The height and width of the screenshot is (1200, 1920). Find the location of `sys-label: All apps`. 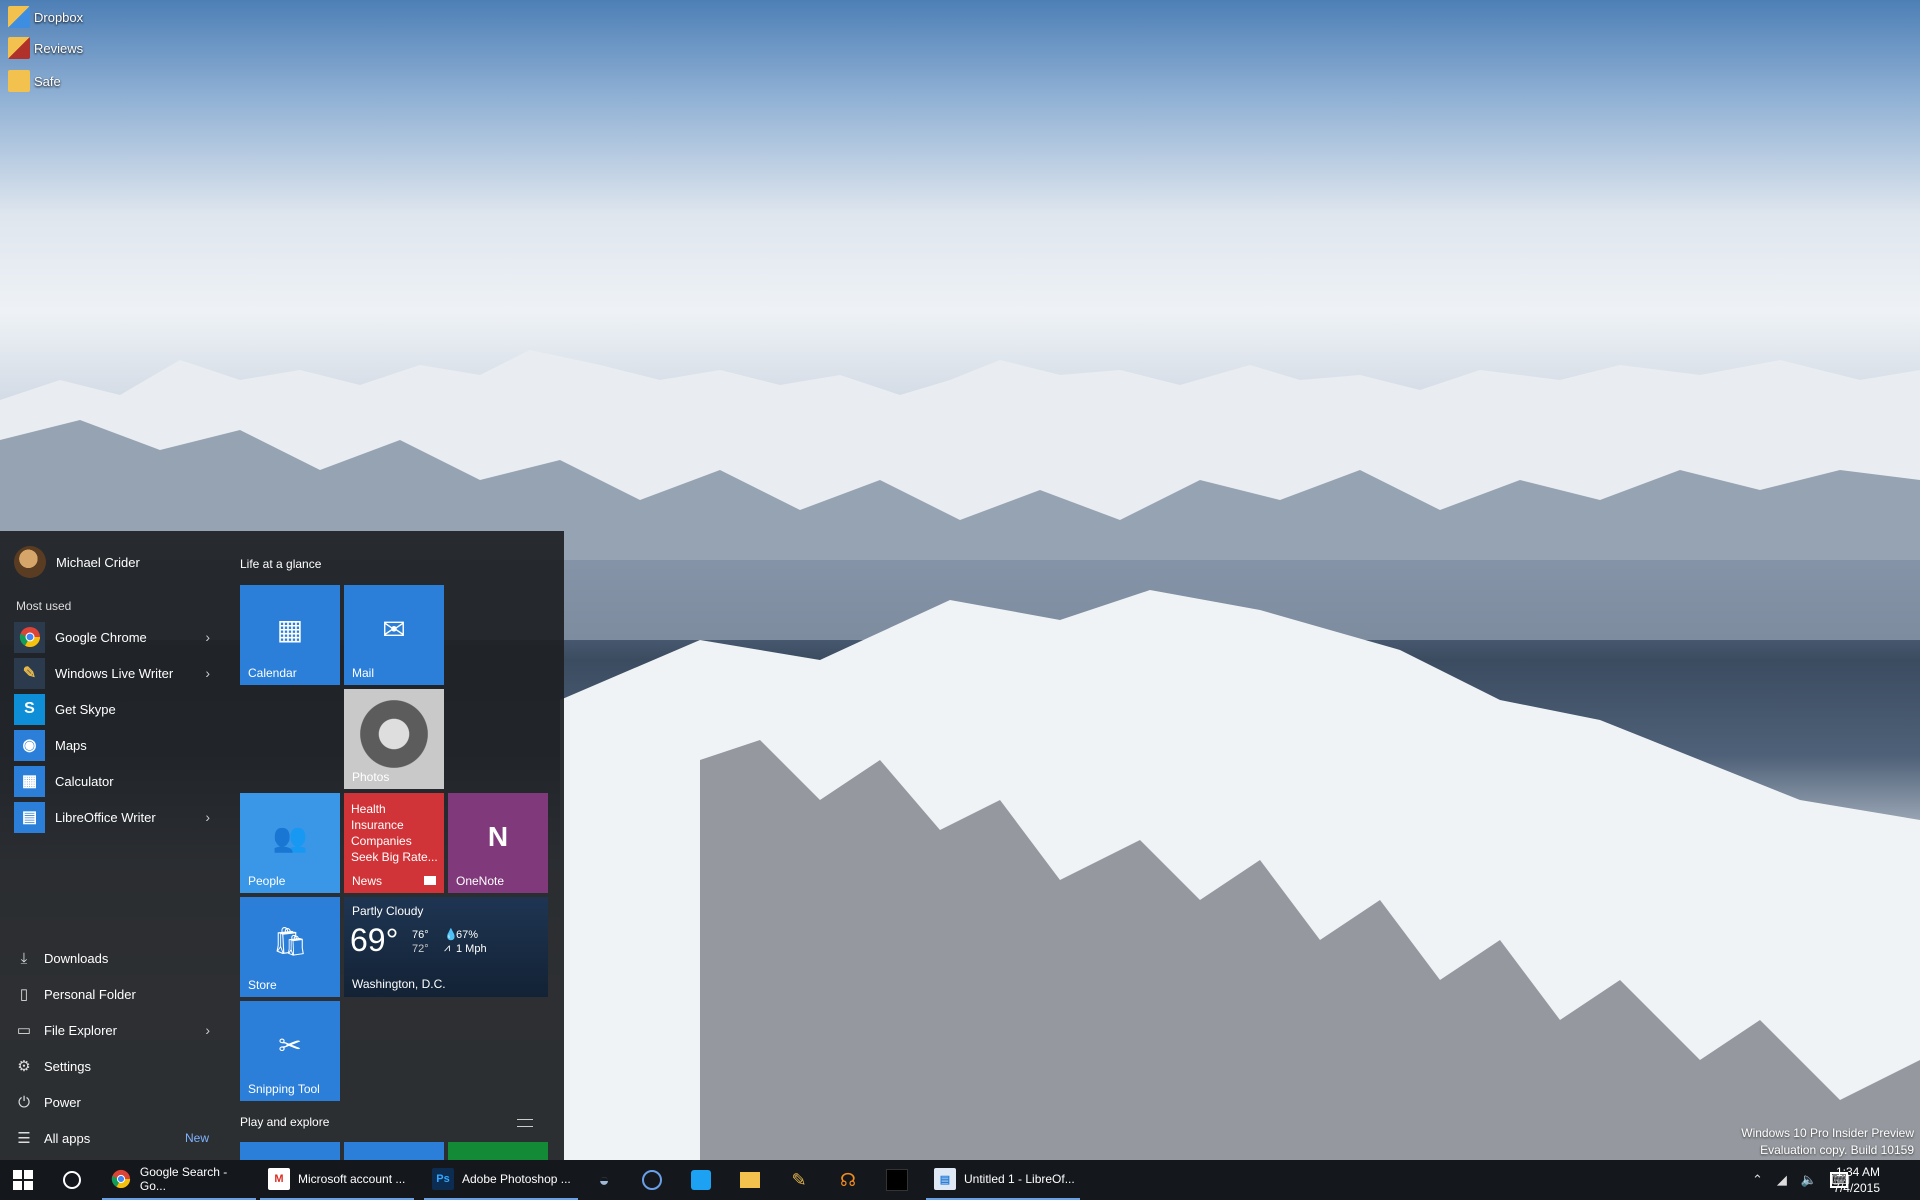

sys-label: All apps is located at coordinates (67, 1138).